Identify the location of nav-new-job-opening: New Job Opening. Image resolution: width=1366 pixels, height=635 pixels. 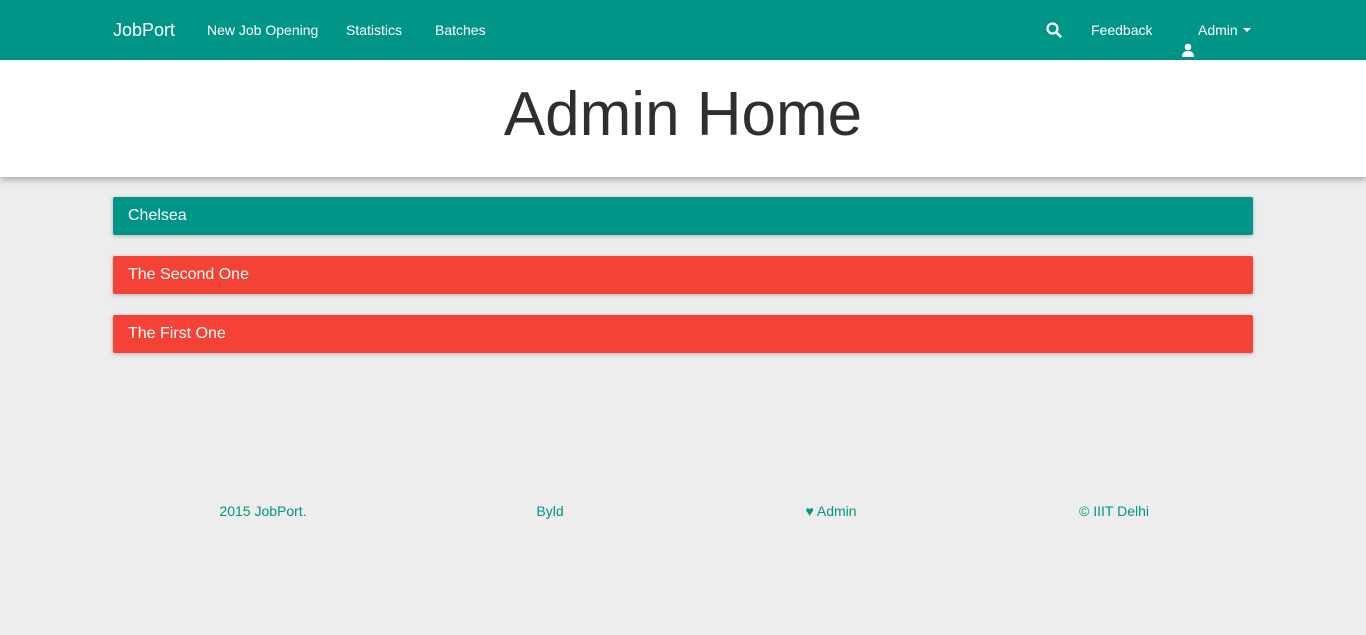
(262, 30).